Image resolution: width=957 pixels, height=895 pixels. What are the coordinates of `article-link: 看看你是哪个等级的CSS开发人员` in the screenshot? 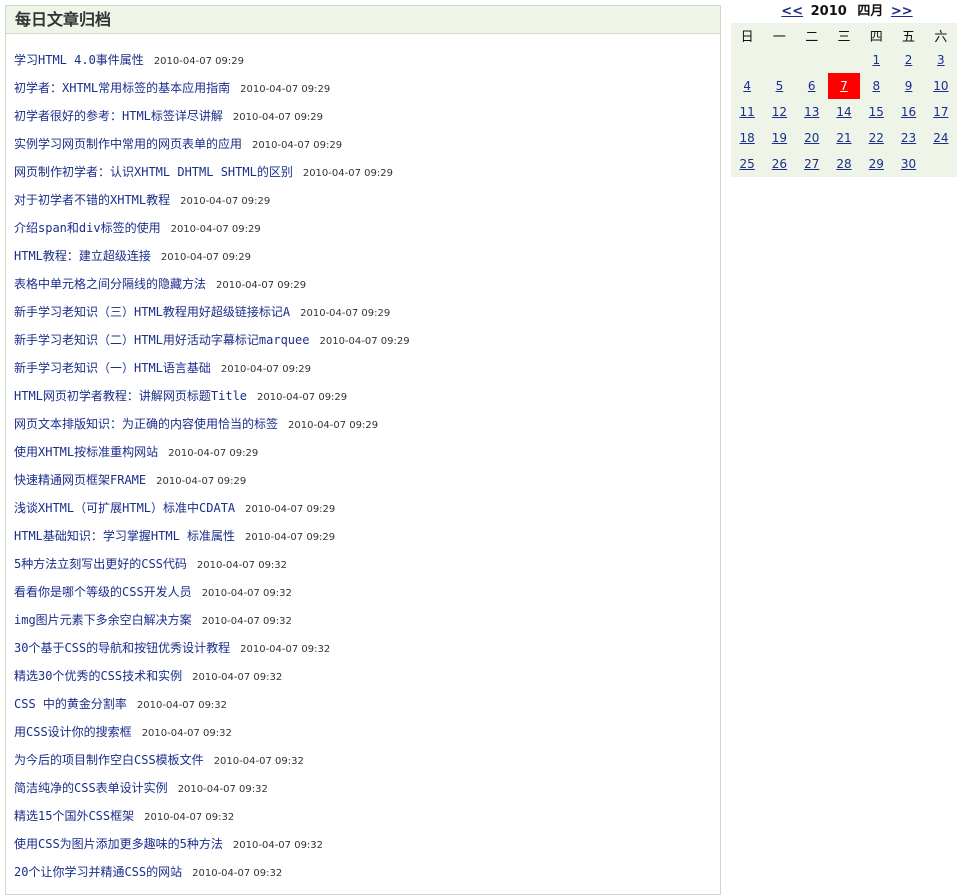 It's located at (103, 592).